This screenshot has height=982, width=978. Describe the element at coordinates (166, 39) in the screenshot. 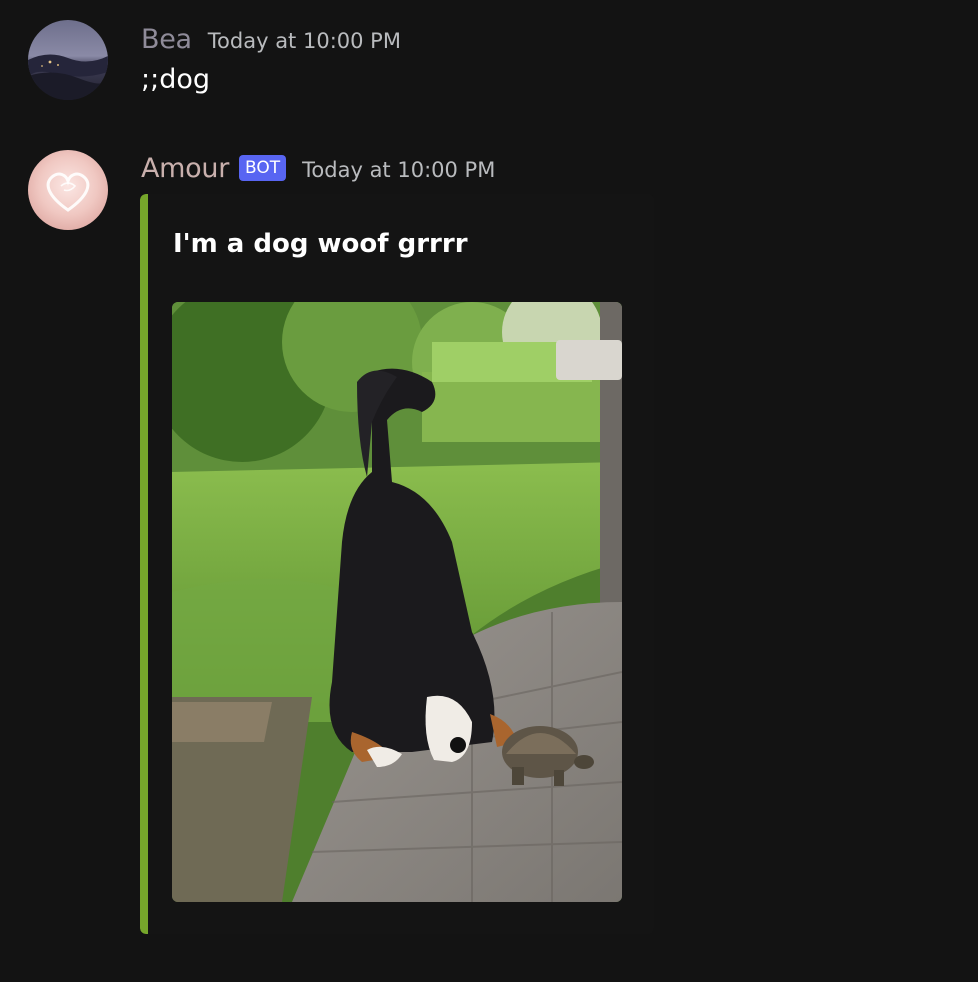

I see `username: Bea` at that location.